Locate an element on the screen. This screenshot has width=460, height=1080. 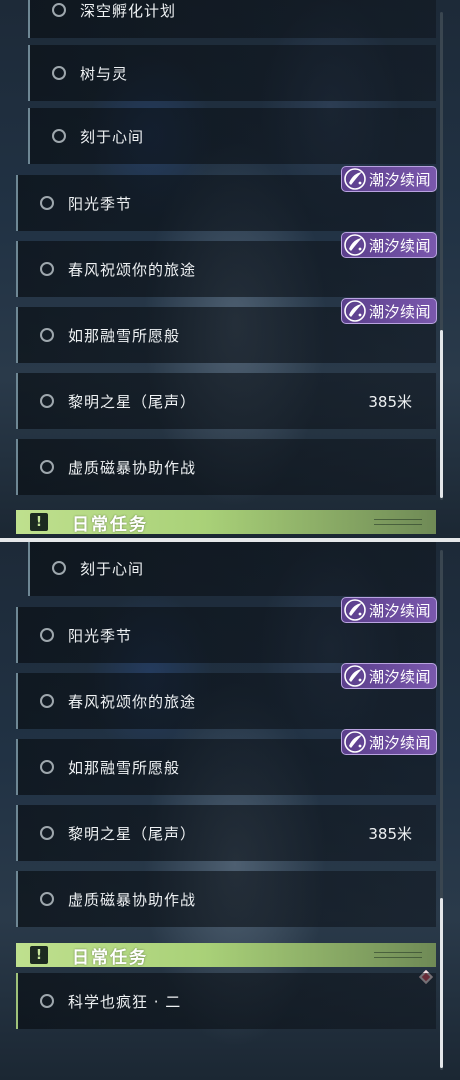
screenshot-divider is located at coordinates (230, 540).